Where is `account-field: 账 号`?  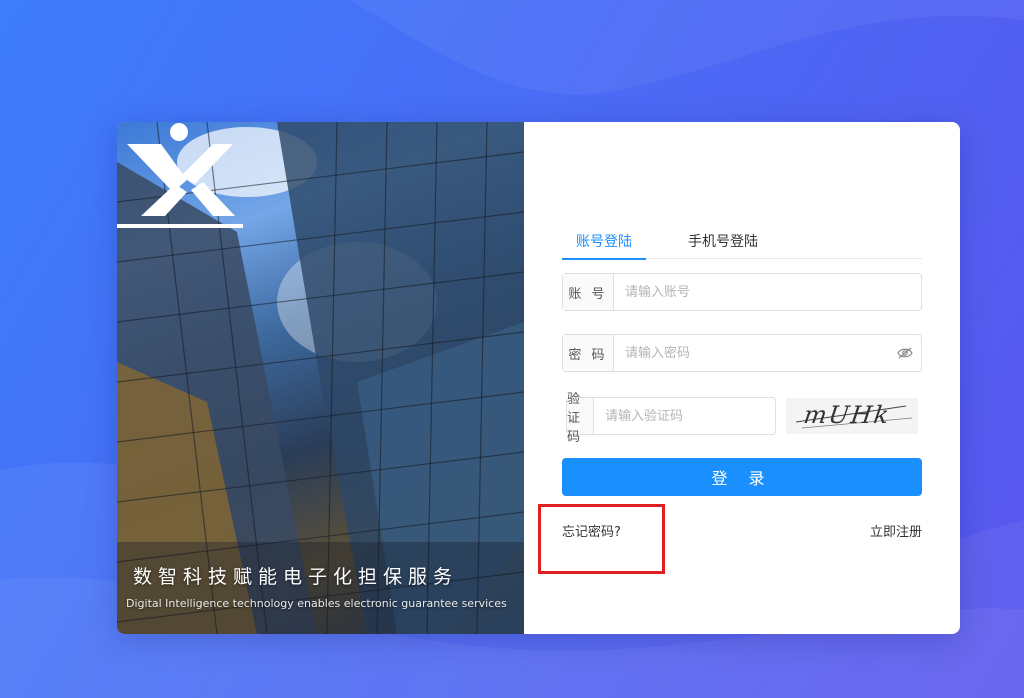
account-field: 账 号 is located at coordinates (742, 292).